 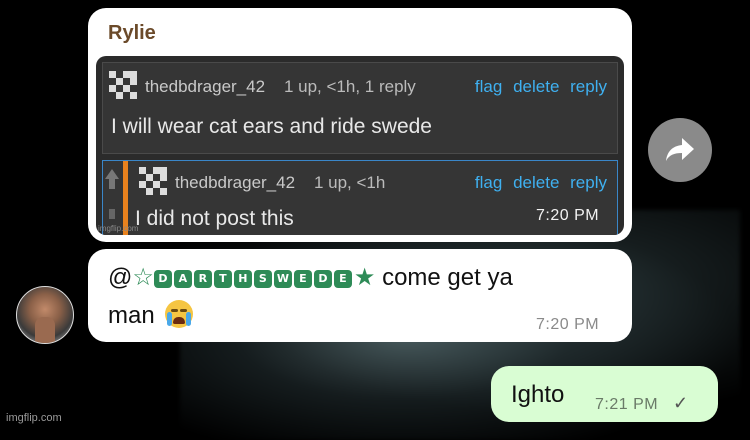 What do you see at coordinates (214, 218) in the screenshot?
I see `comment-text: I did not post this` at bounding box center [214, 218].